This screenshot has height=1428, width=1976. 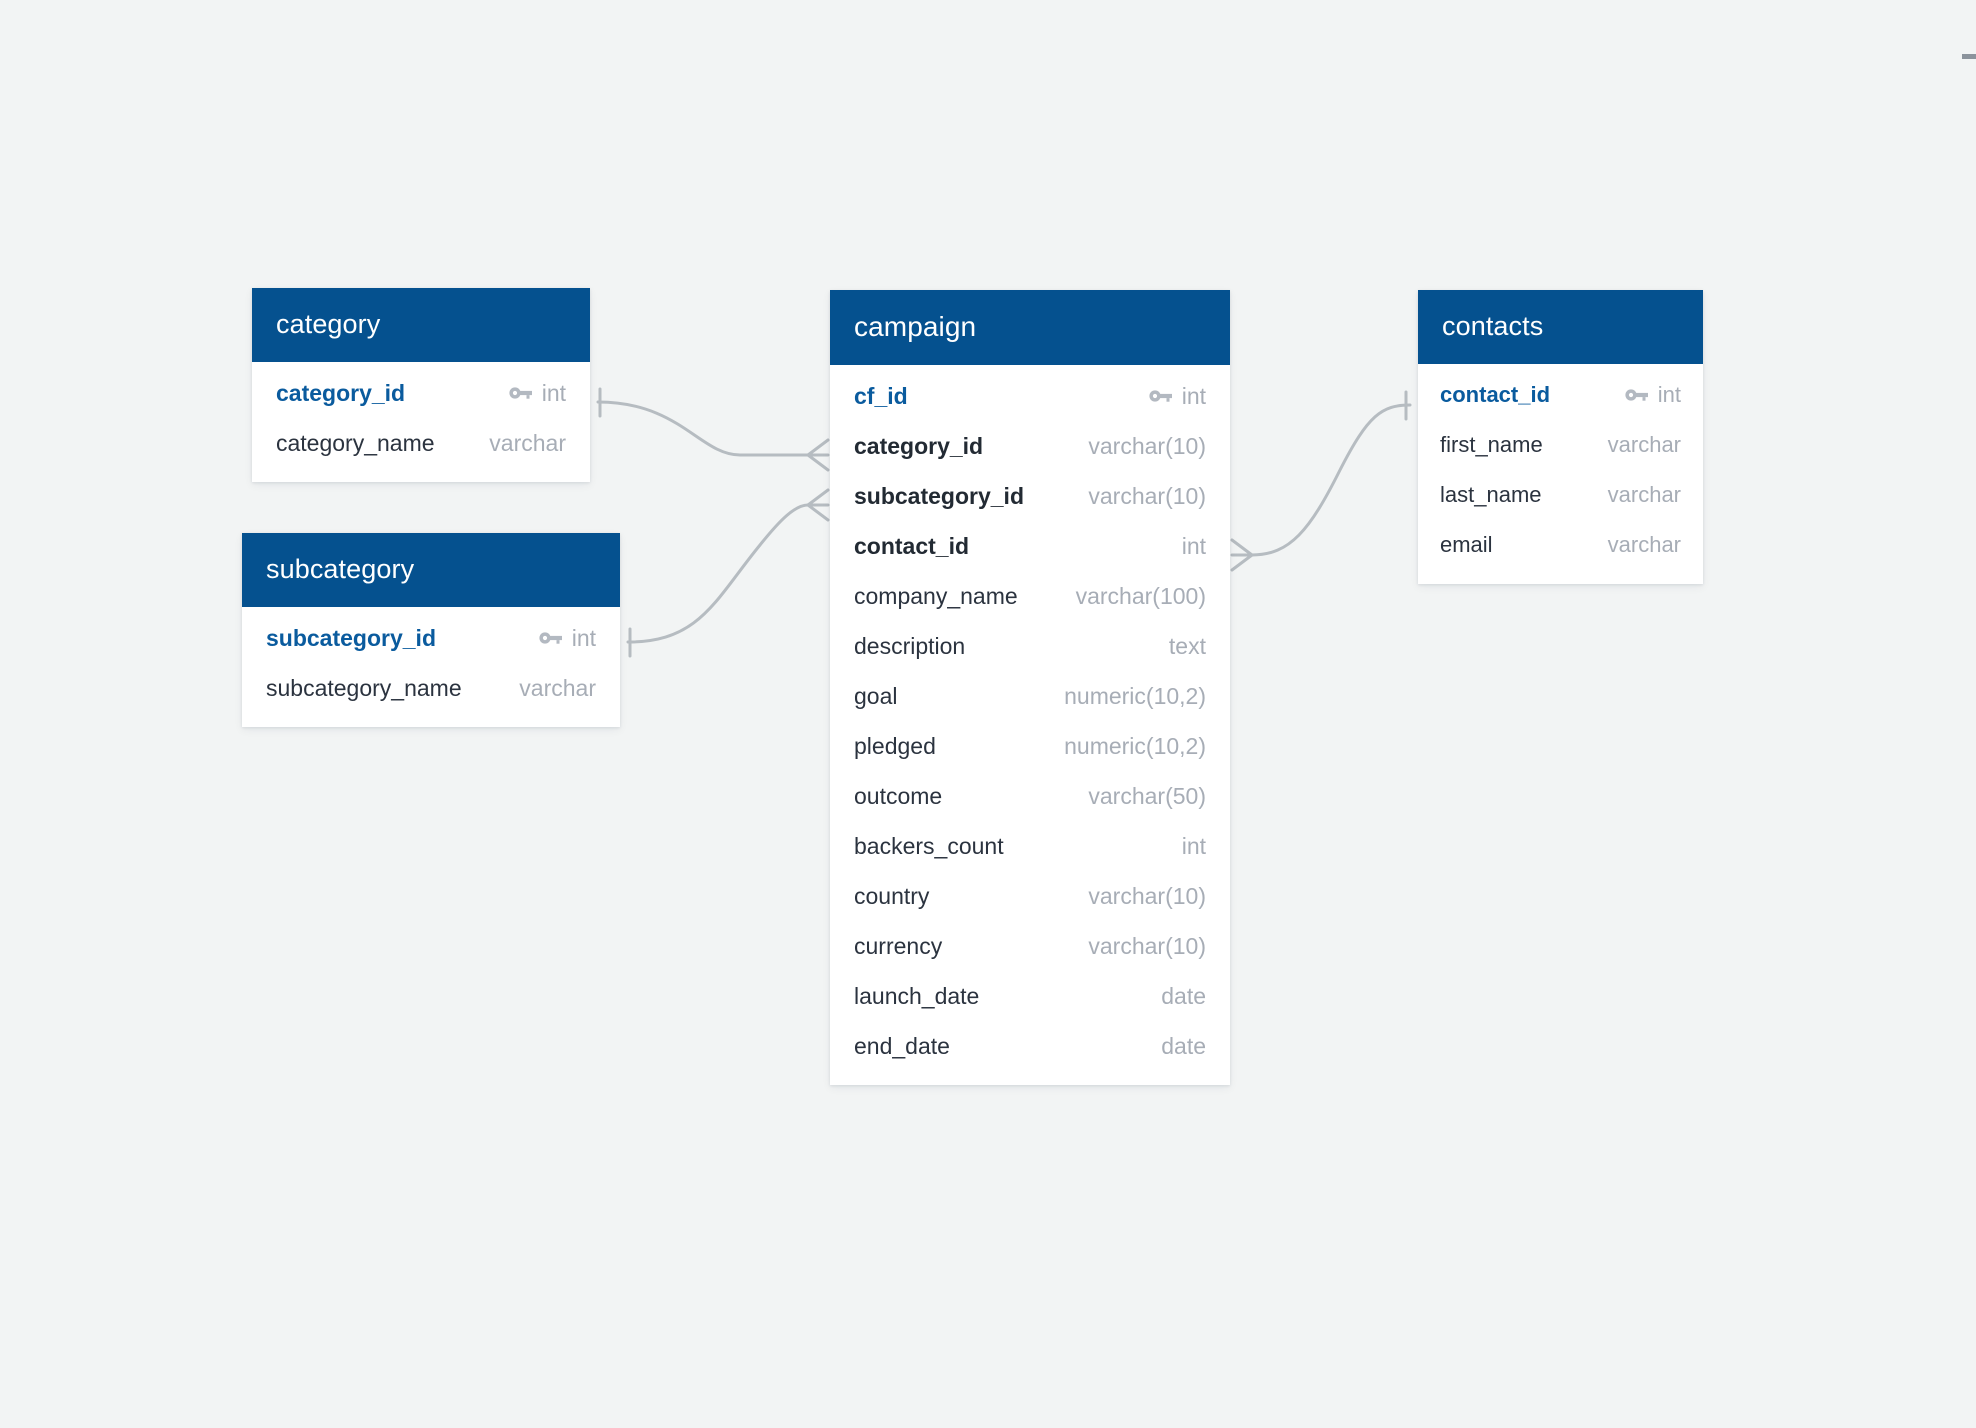 What do you see at coordinates (1560, 445) in the screenshot?
I see `field-row: first_name varchar` at bounding box center [1560, 445].